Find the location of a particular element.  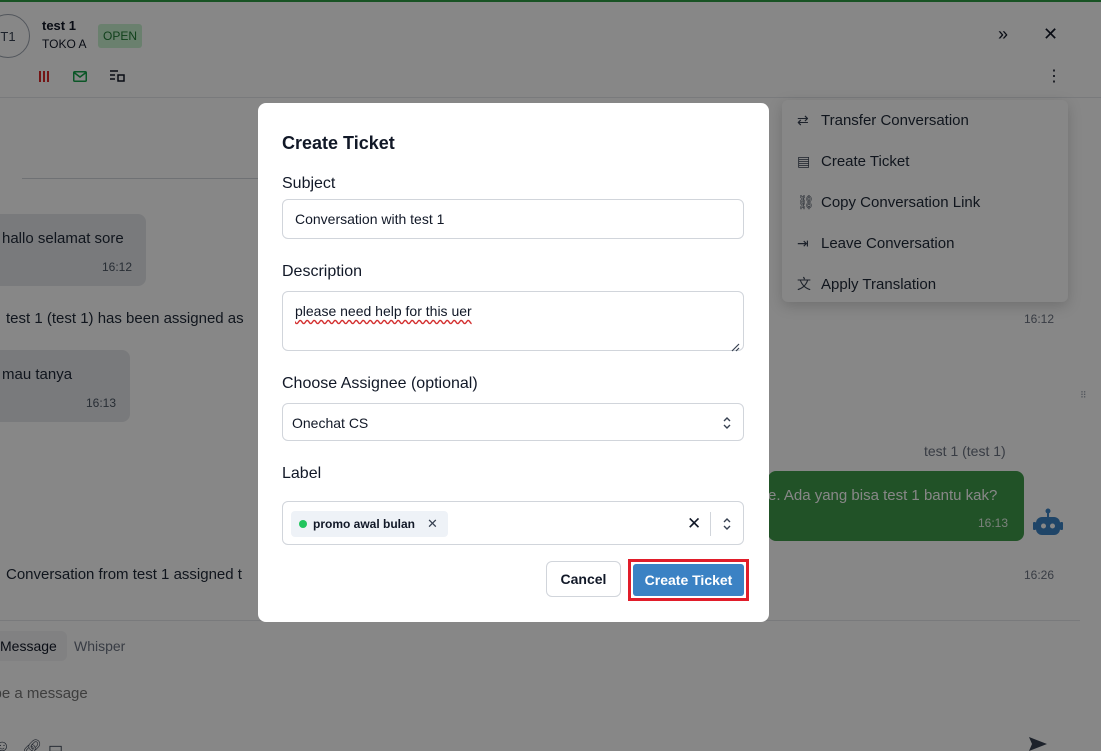

dialog-title: Create Ticket is located at coordinates (338, 143).